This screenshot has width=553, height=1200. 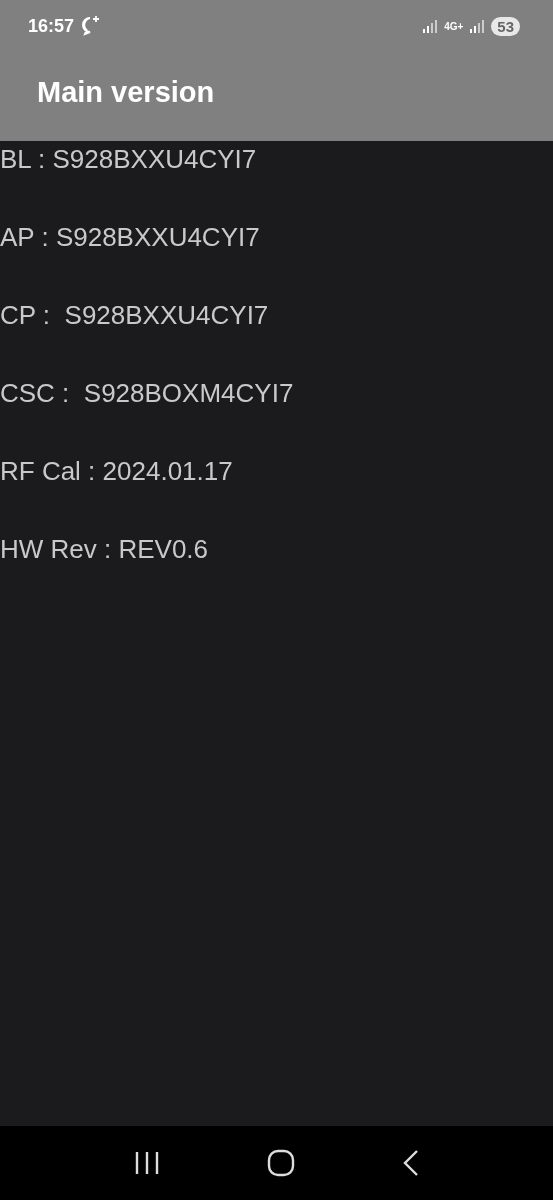 I want to click on version-line: CSC : S928BOXM4CYI7, so click(x=147, y=393).